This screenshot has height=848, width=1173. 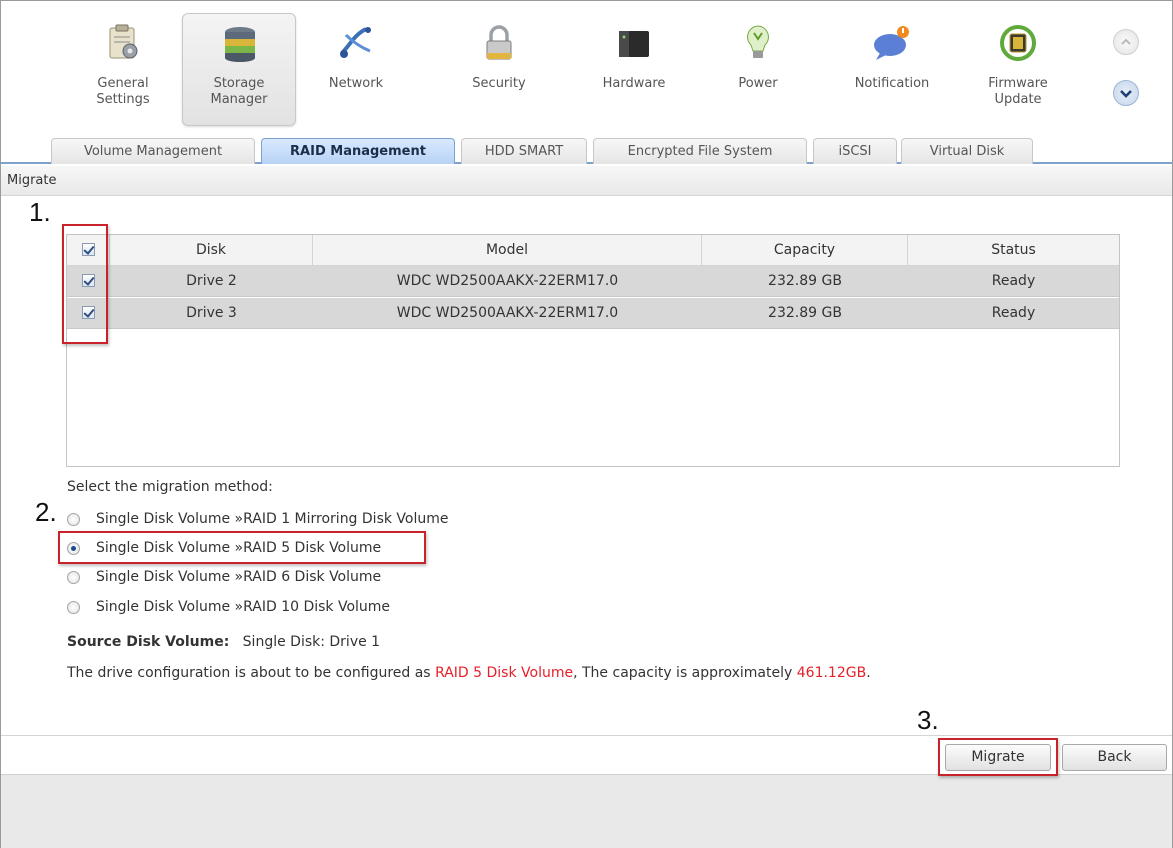 I want to click on annotation-box-checkboxes, so click(x=85, y=284).